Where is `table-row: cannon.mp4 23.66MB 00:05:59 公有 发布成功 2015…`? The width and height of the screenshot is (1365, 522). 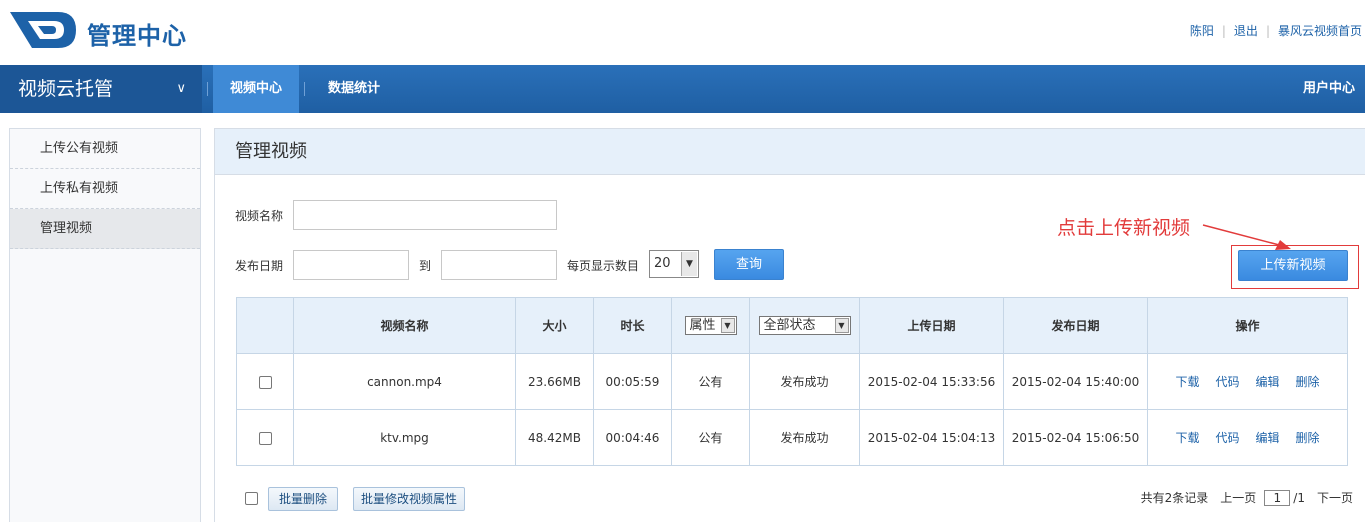 table-row: cannon.mp4 23.66MB 00:05:59 公有 发布成功 2015… is located at coordinates (792, 381).